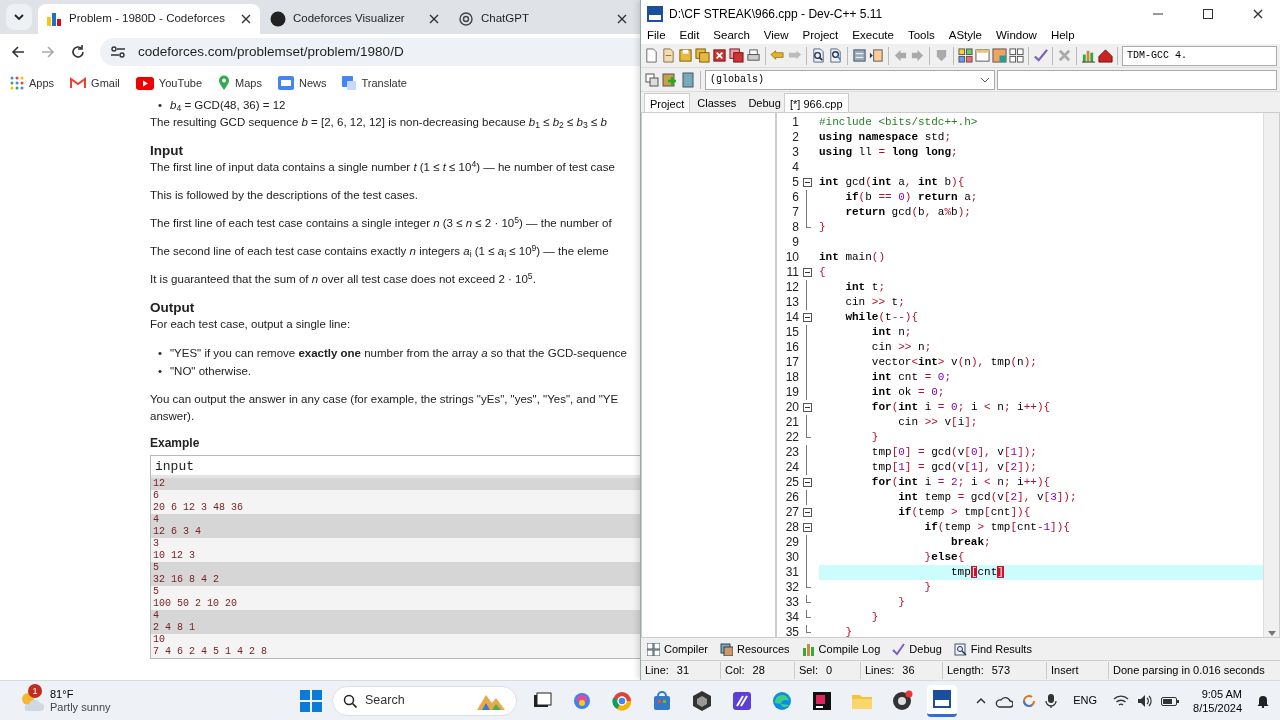 This screenshot has height=720, width=1280. Describe the element at coordinates (652, 79) in the screenshot. I see `class-icon` at that location.